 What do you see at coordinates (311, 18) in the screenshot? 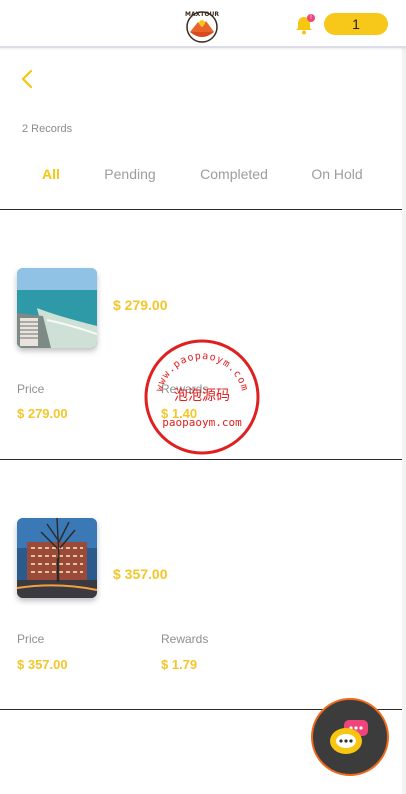
I see `notification-badge: !` at bounding box center [311, 18].